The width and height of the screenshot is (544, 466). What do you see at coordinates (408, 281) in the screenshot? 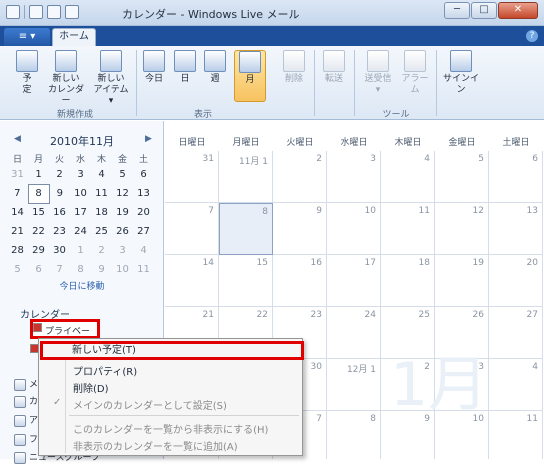
I see `month-day-cell: 18` at bounding box center [408, 281].